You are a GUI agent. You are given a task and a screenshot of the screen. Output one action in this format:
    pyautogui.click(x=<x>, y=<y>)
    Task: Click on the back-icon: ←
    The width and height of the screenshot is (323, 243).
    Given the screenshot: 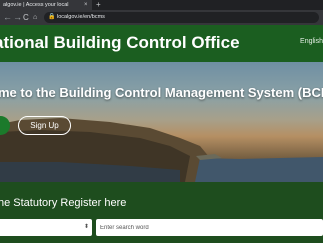 What is the action you would take?
    pyautogui.click(x=7, y=17)
    